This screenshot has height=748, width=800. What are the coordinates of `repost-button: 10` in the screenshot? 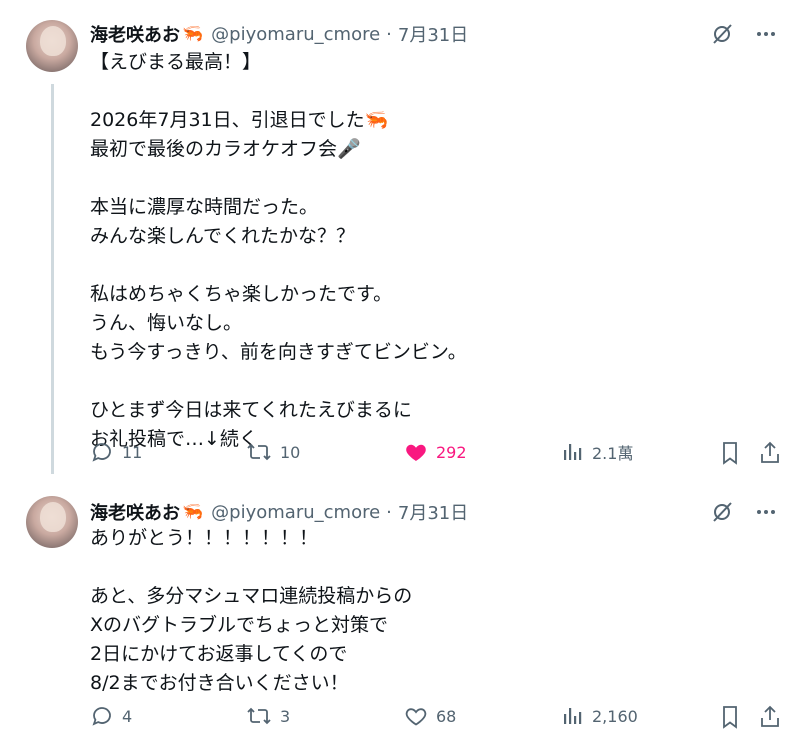 It's located at (273, 452).